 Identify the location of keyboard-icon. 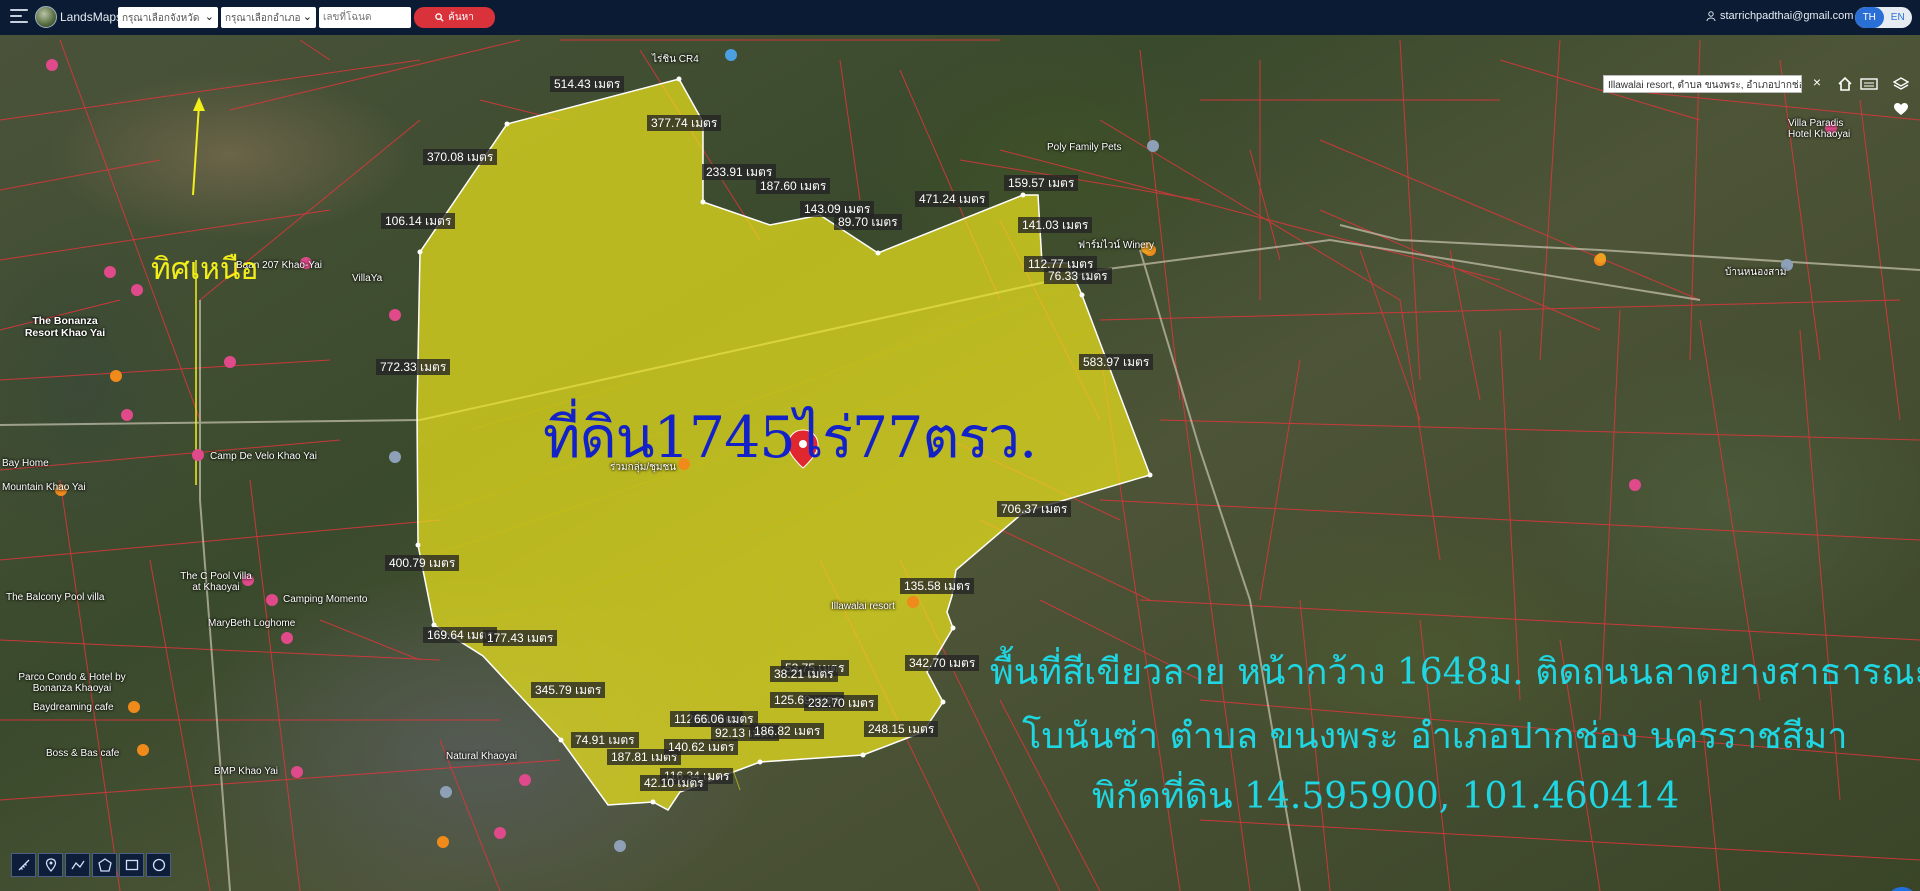
(1869, 84).